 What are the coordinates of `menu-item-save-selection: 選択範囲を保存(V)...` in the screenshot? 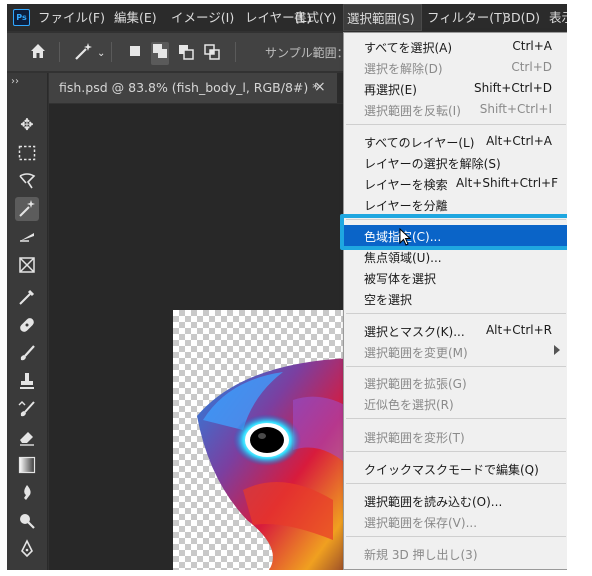 It's located at (455, 521).